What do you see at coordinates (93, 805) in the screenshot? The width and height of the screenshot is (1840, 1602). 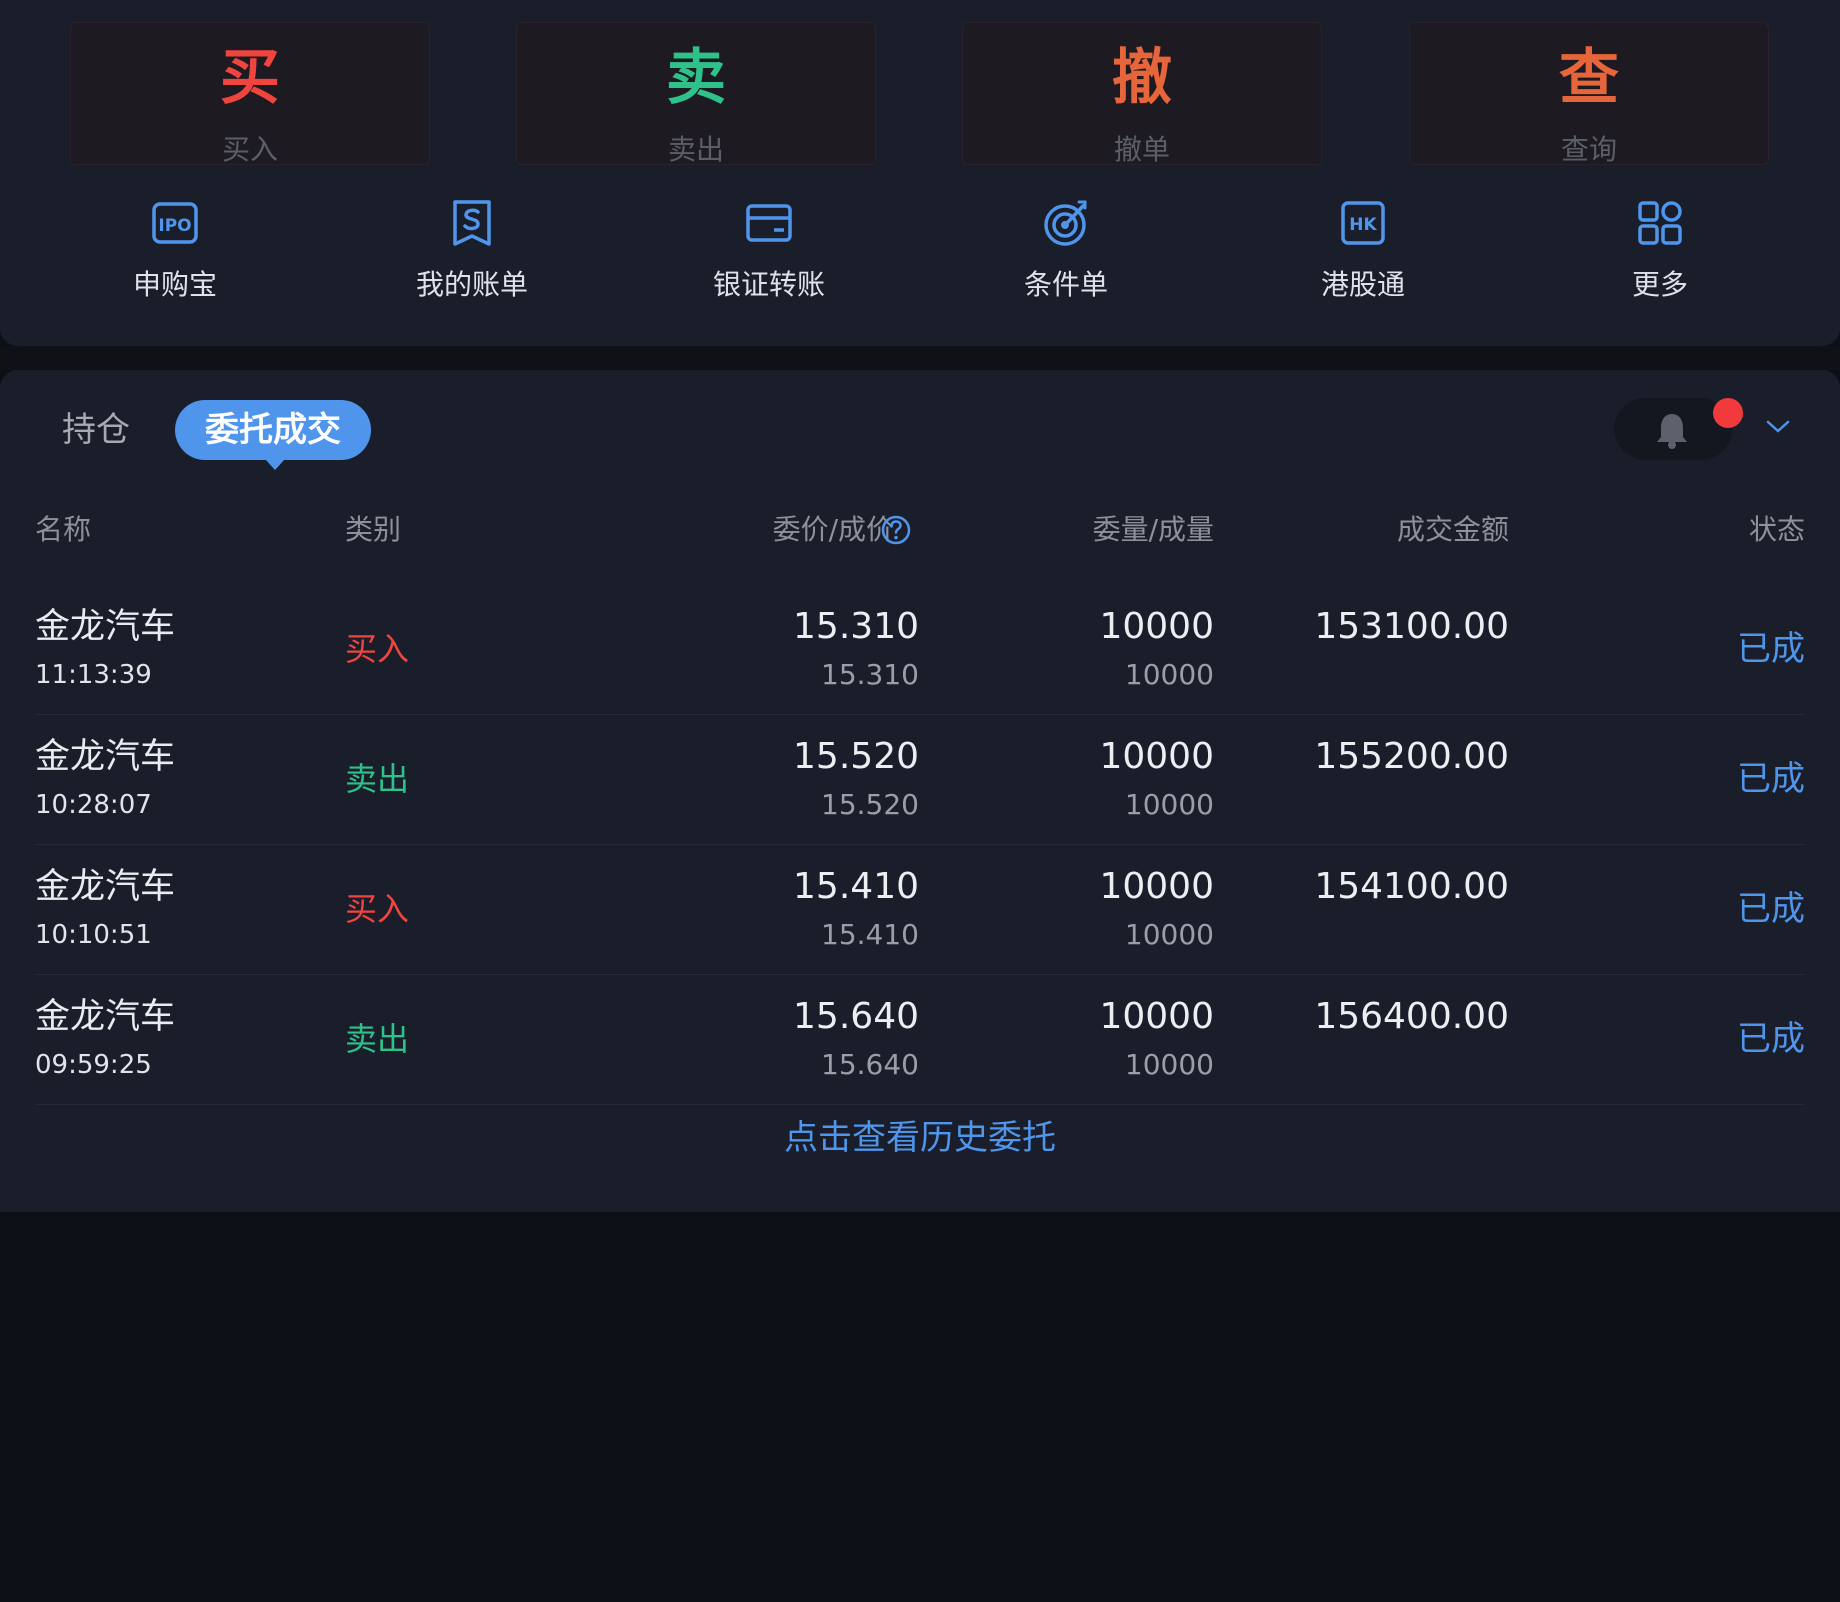 I see `order-time: 10:28:07` at bounding box center [93, 805].